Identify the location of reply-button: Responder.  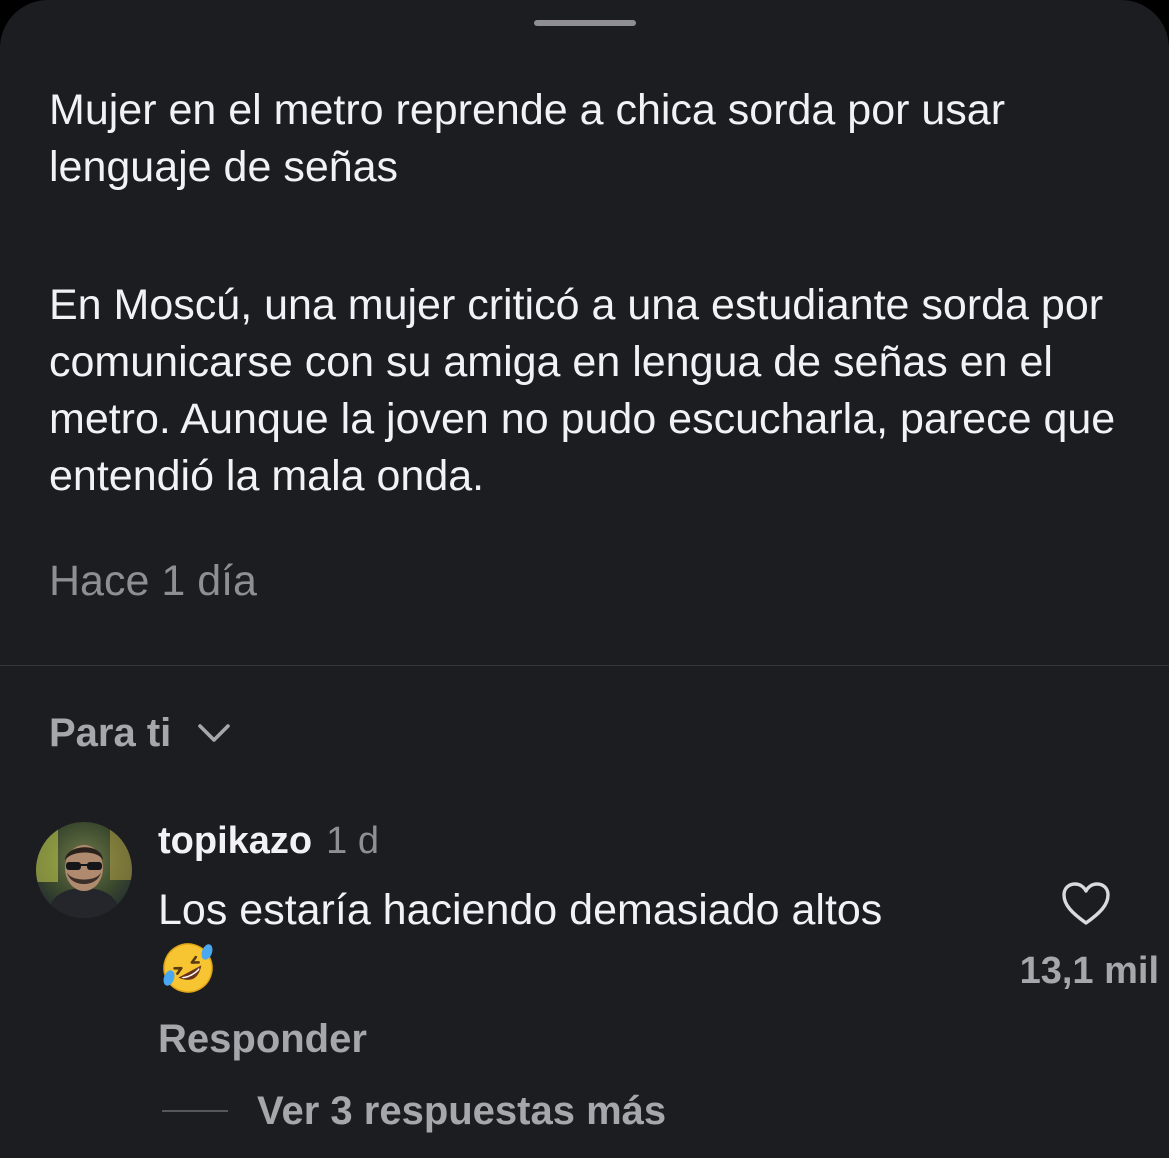
(262, 1039).